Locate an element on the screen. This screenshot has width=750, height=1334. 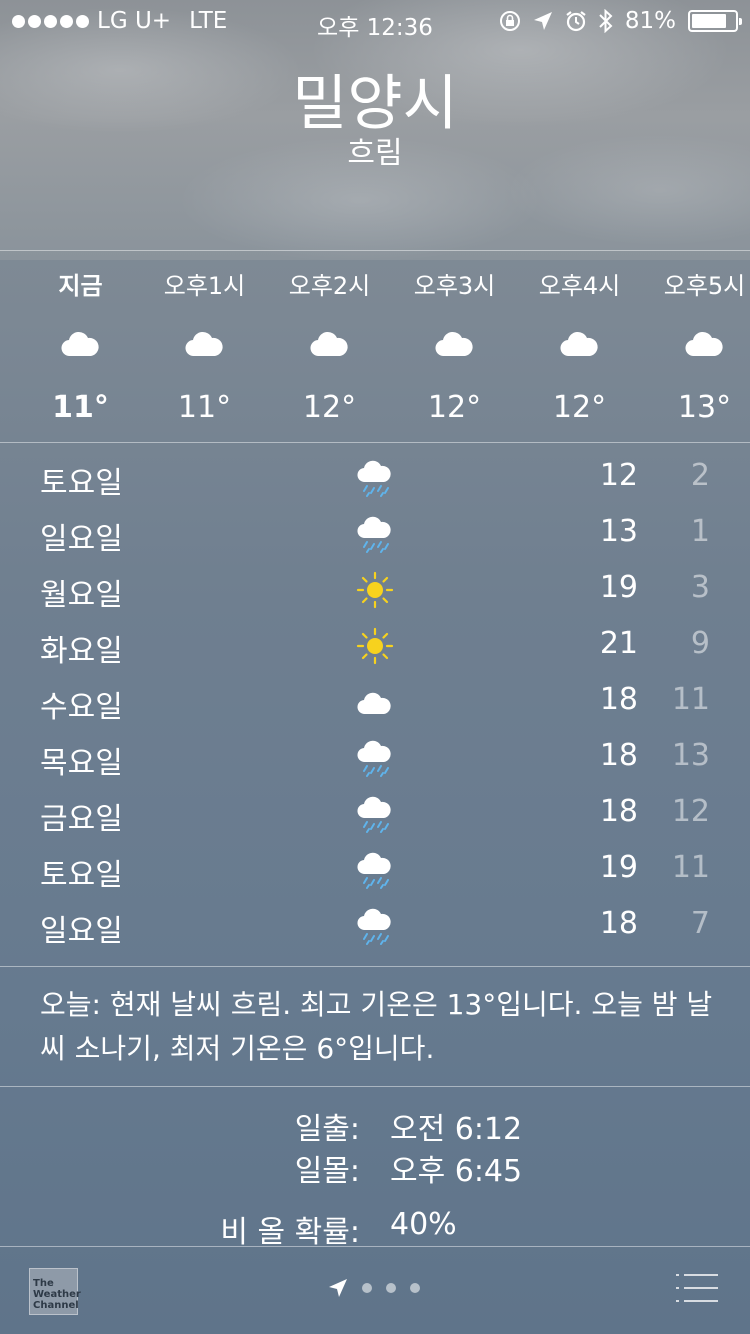
detail-value: 오전 6:12 is located at coordinates (456, 1129).